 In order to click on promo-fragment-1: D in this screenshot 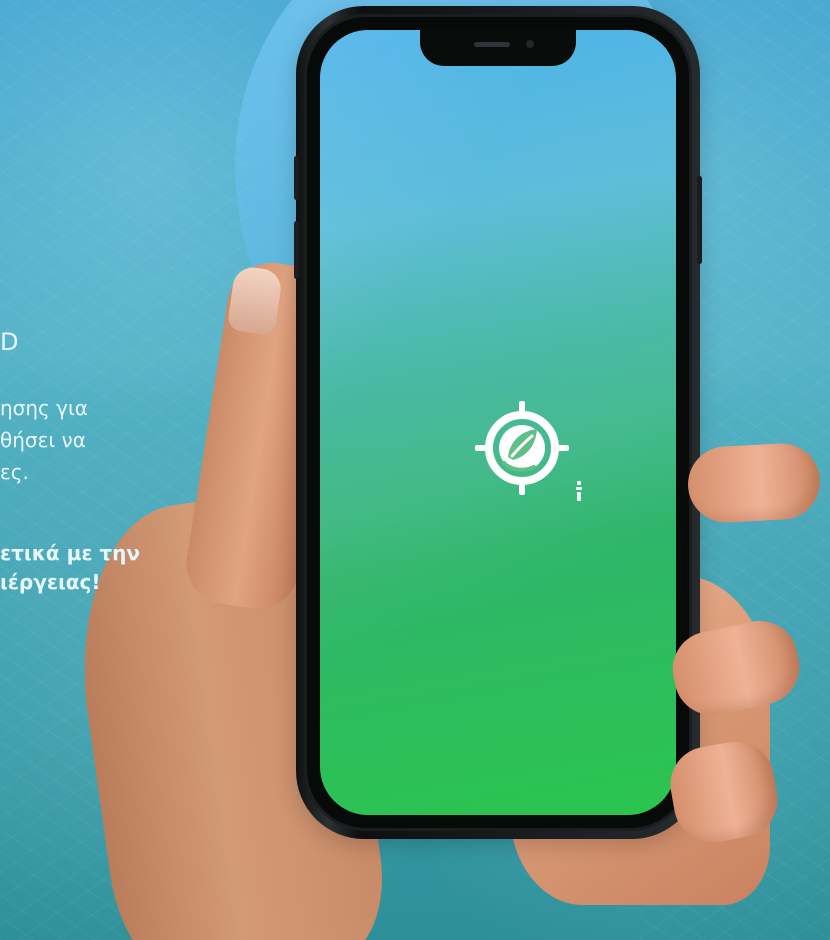, I will do `click(9, 342)`.